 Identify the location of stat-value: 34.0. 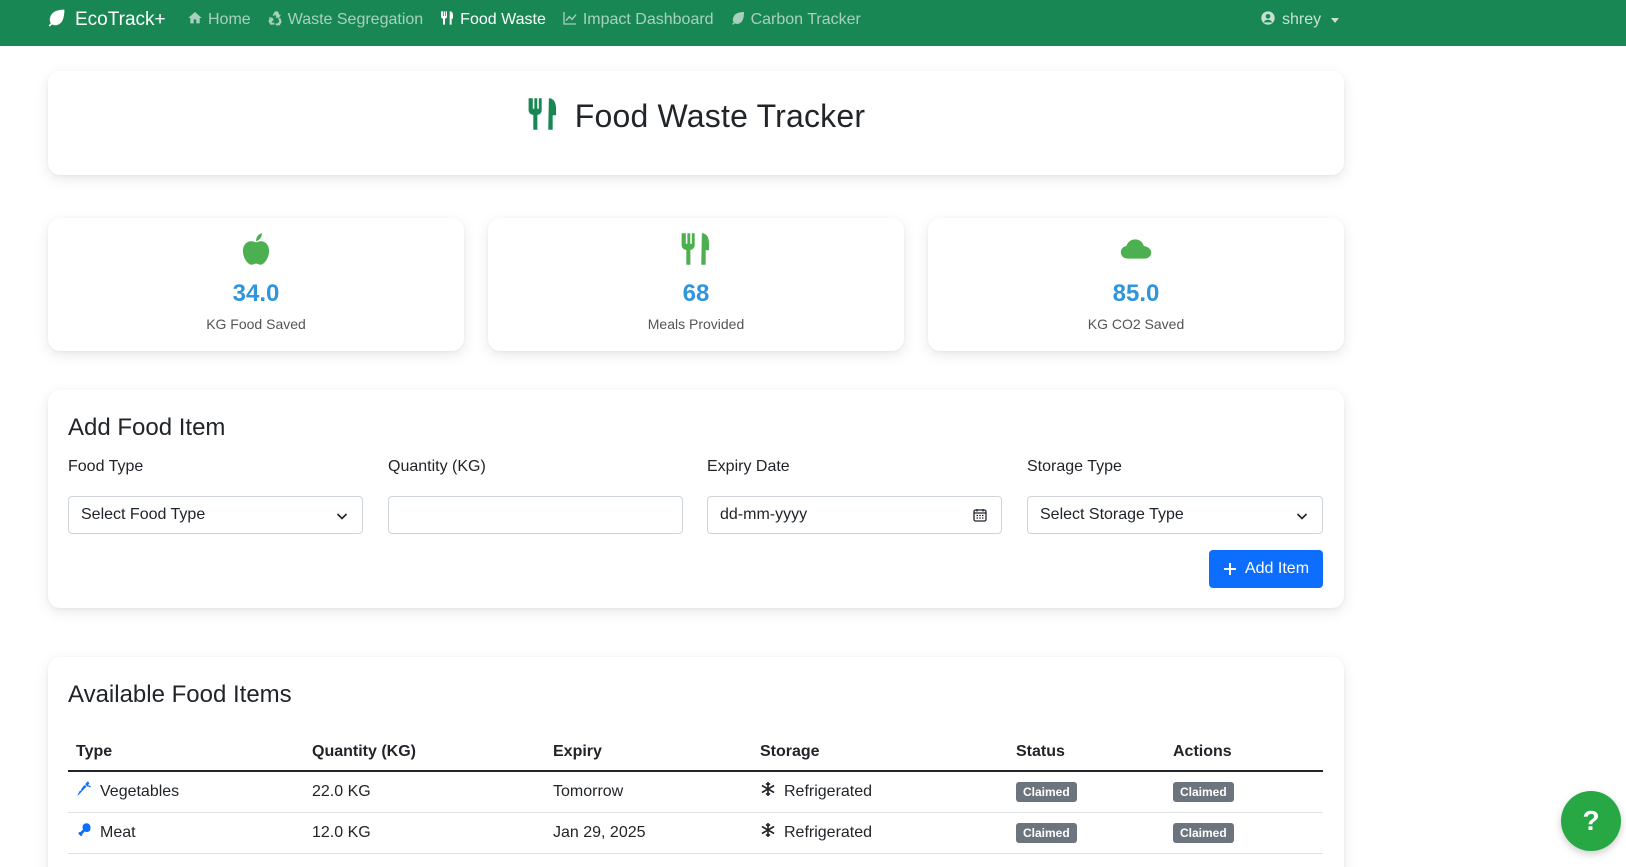
(256, 293).